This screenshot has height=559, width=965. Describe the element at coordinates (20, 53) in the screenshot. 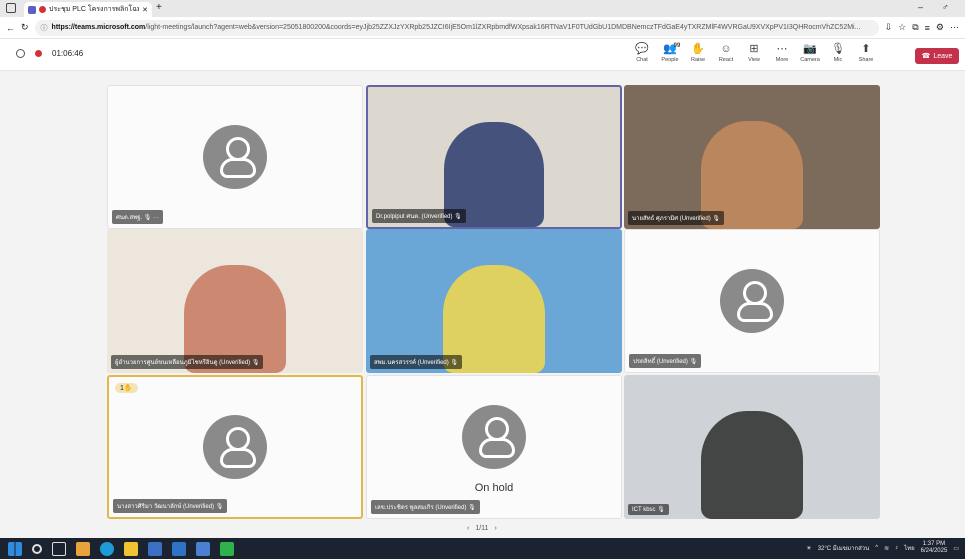

I see `shield-icon` at that location.